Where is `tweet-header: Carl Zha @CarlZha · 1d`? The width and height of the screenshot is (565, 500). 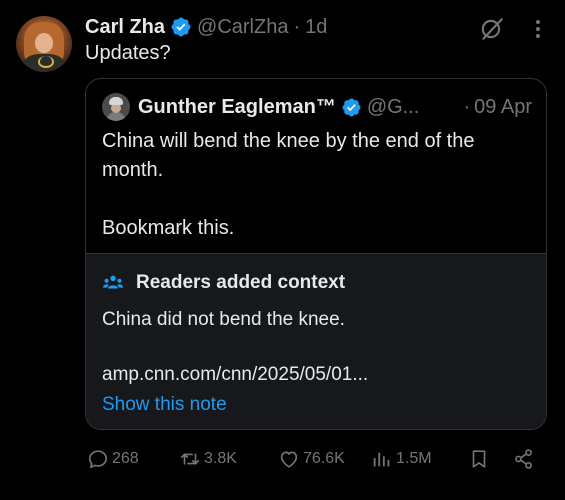 tweet-header: Carl Zha @CarlZha · 1d is located at coordinates (206, 27).